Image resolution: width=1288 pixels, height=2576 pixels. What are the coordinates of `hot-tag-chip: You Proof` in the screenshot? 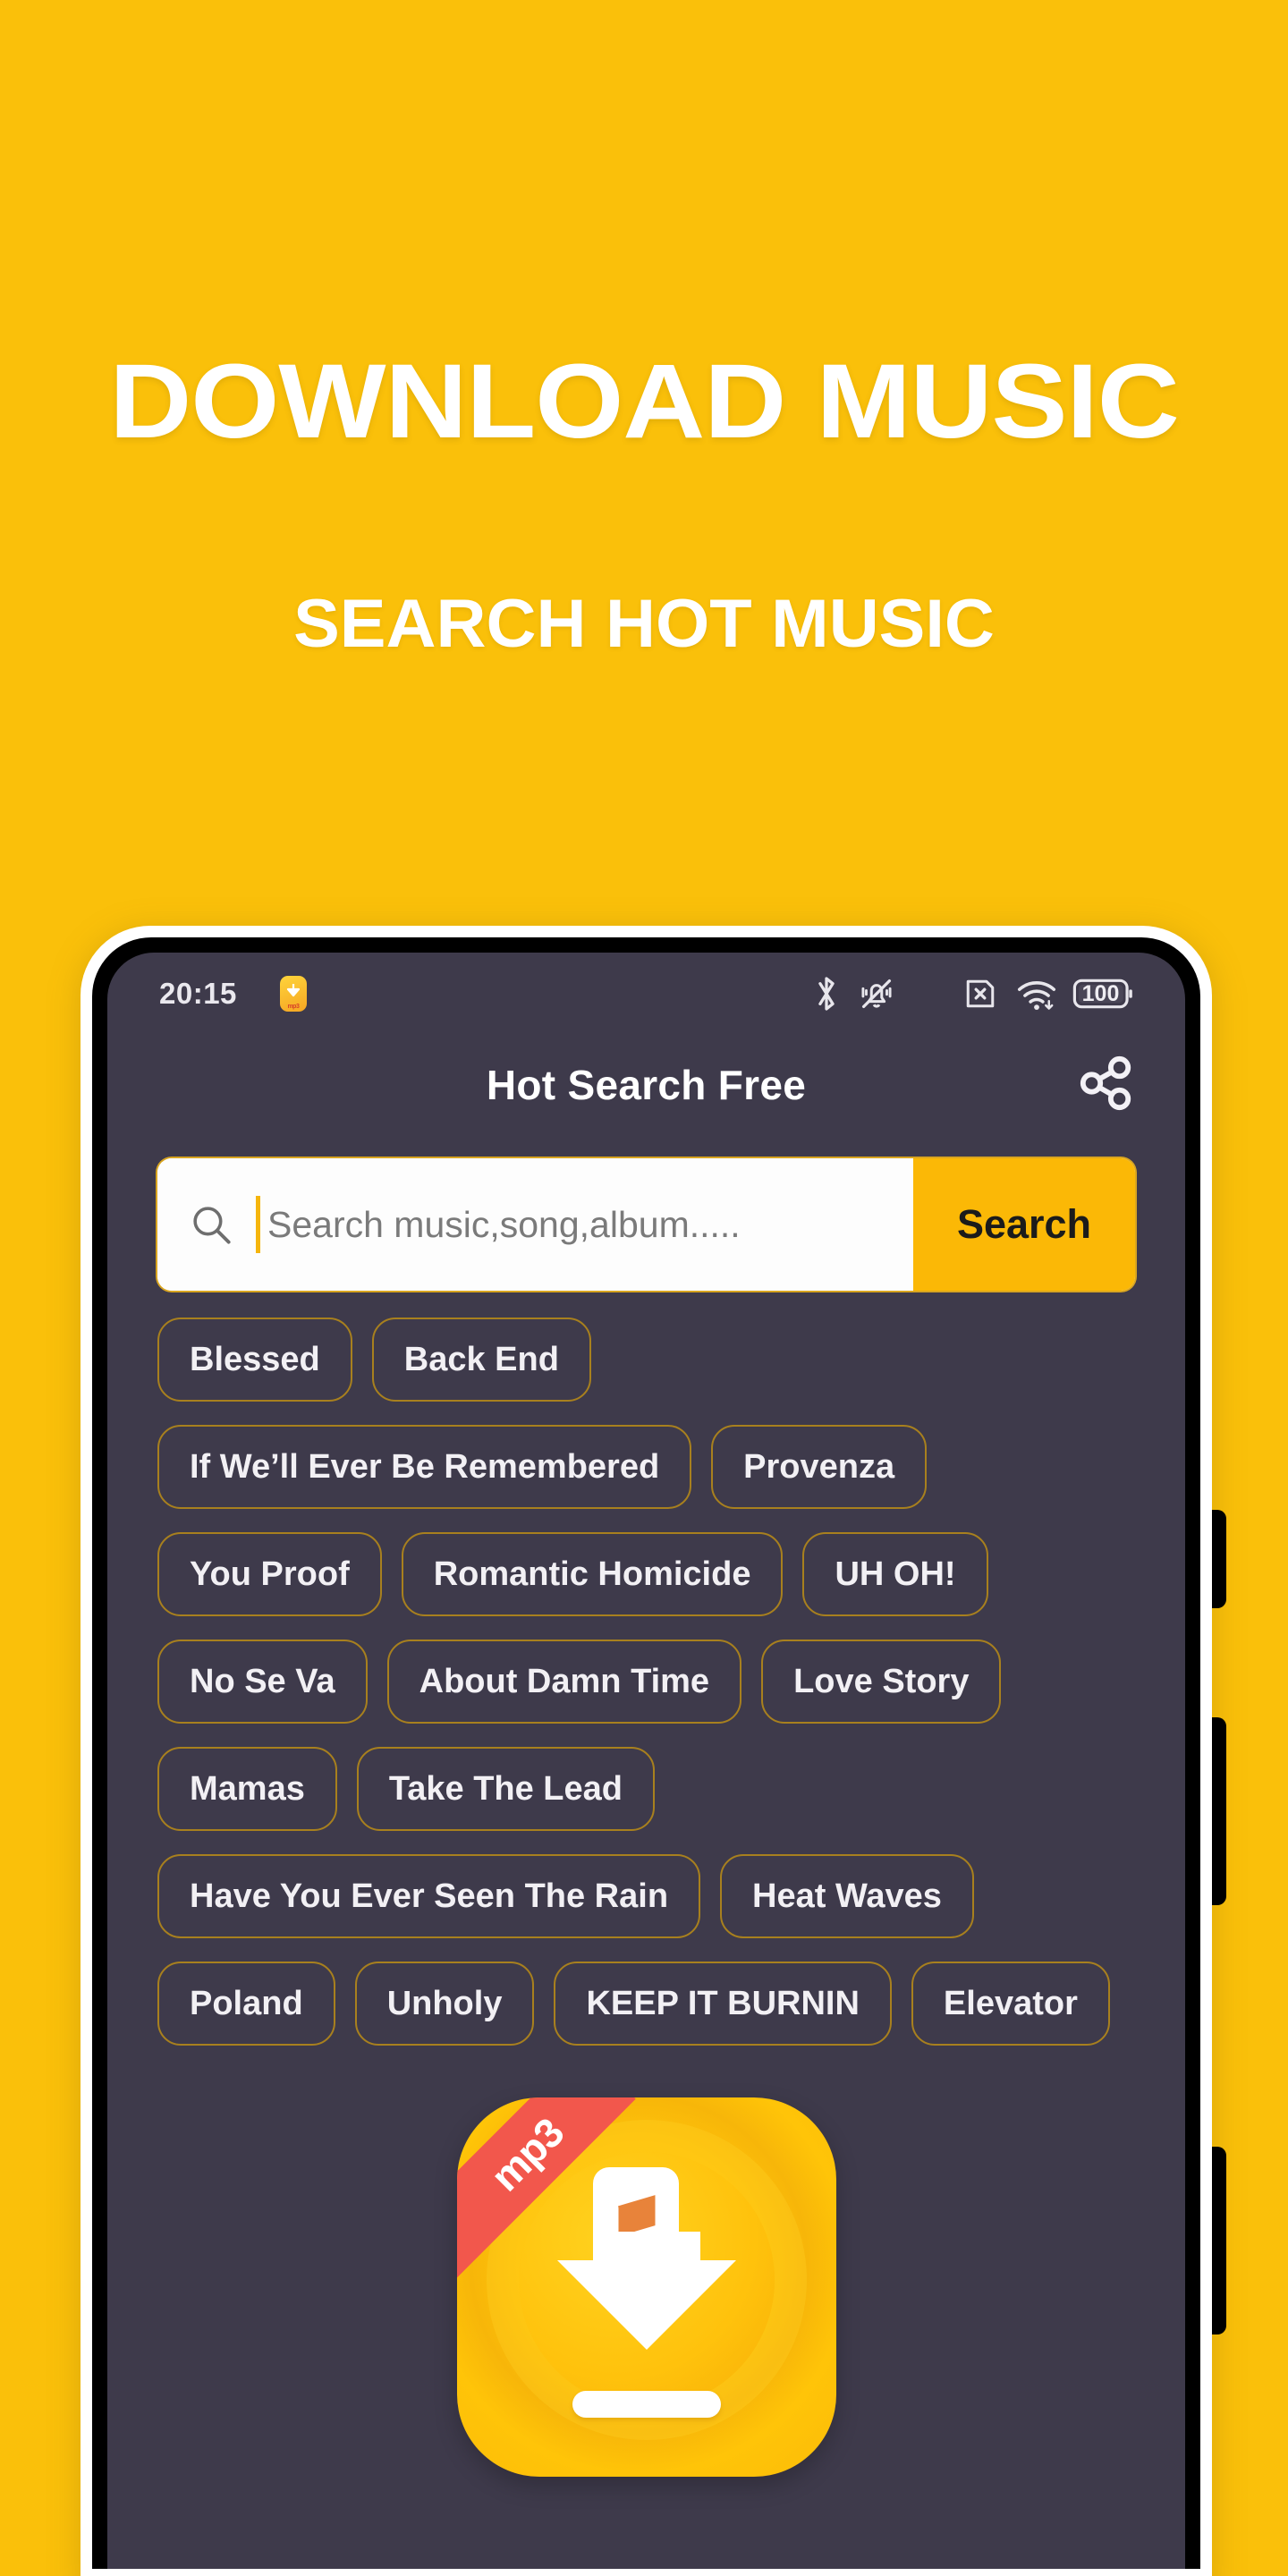 It's located at (269, 1574).